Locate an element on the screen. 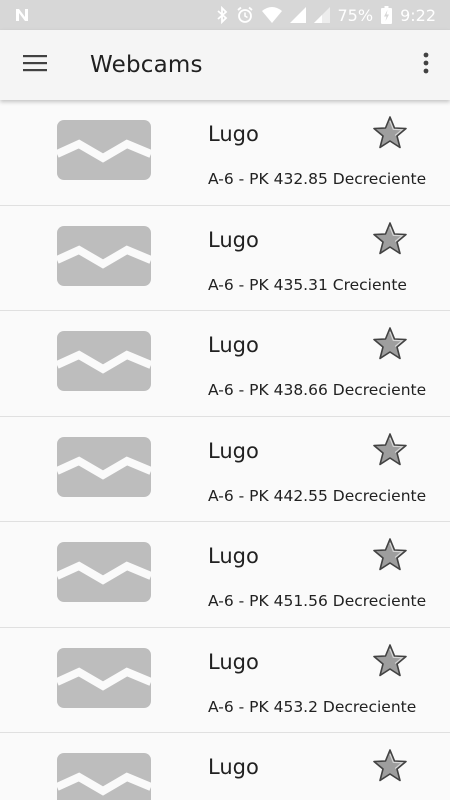 Image resolution: width=450 pixels, height=800 pixels. webcam-row: Lugo A-6 - PK 442.55 Decreciente is located at coordinates (225, 469).